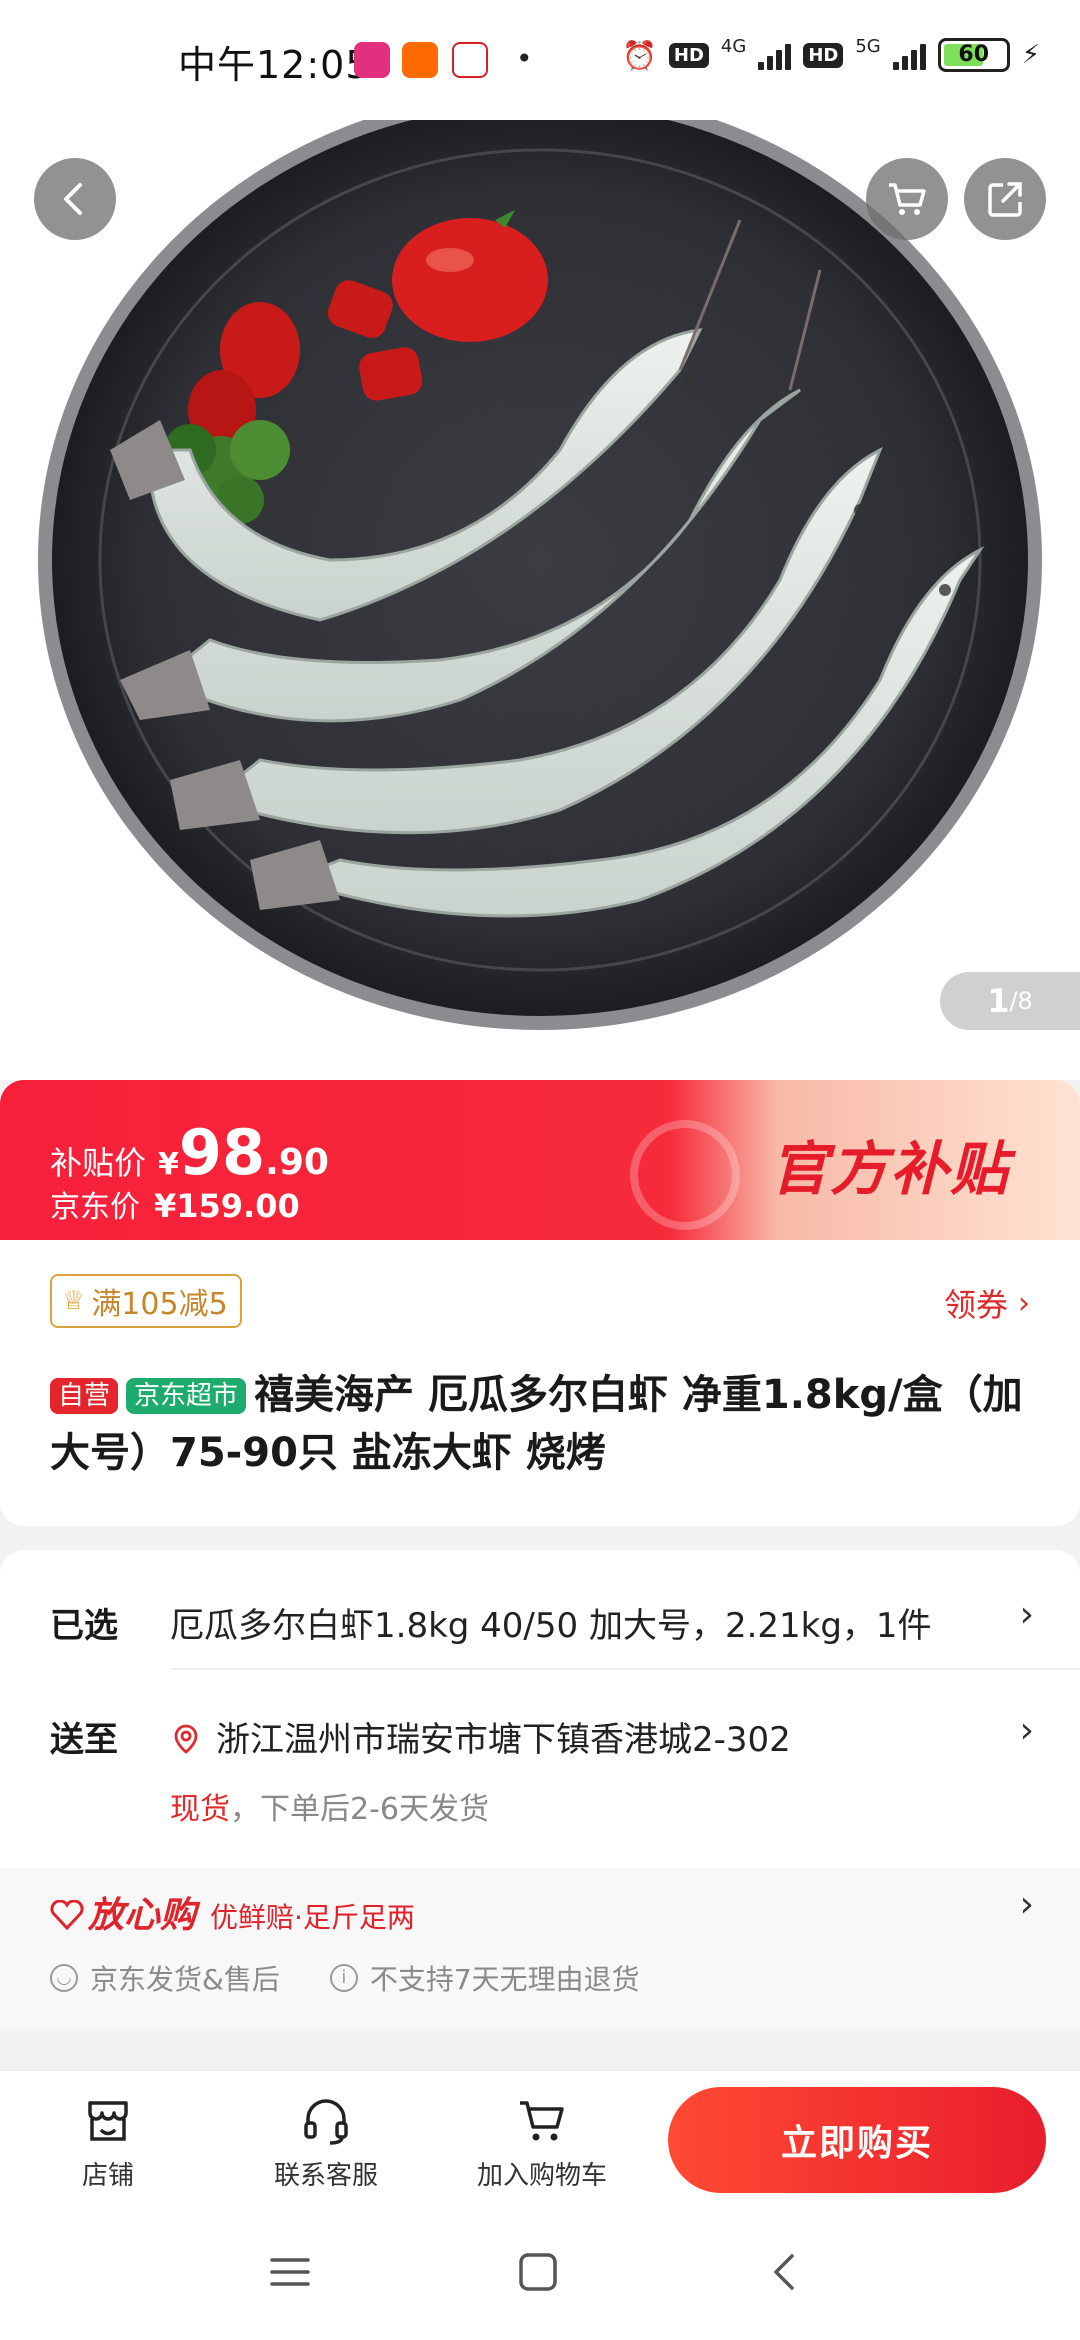  Describe the element at coordinates (733, 46) in the screenshot. I see `network-type-1: 4G` at that location.